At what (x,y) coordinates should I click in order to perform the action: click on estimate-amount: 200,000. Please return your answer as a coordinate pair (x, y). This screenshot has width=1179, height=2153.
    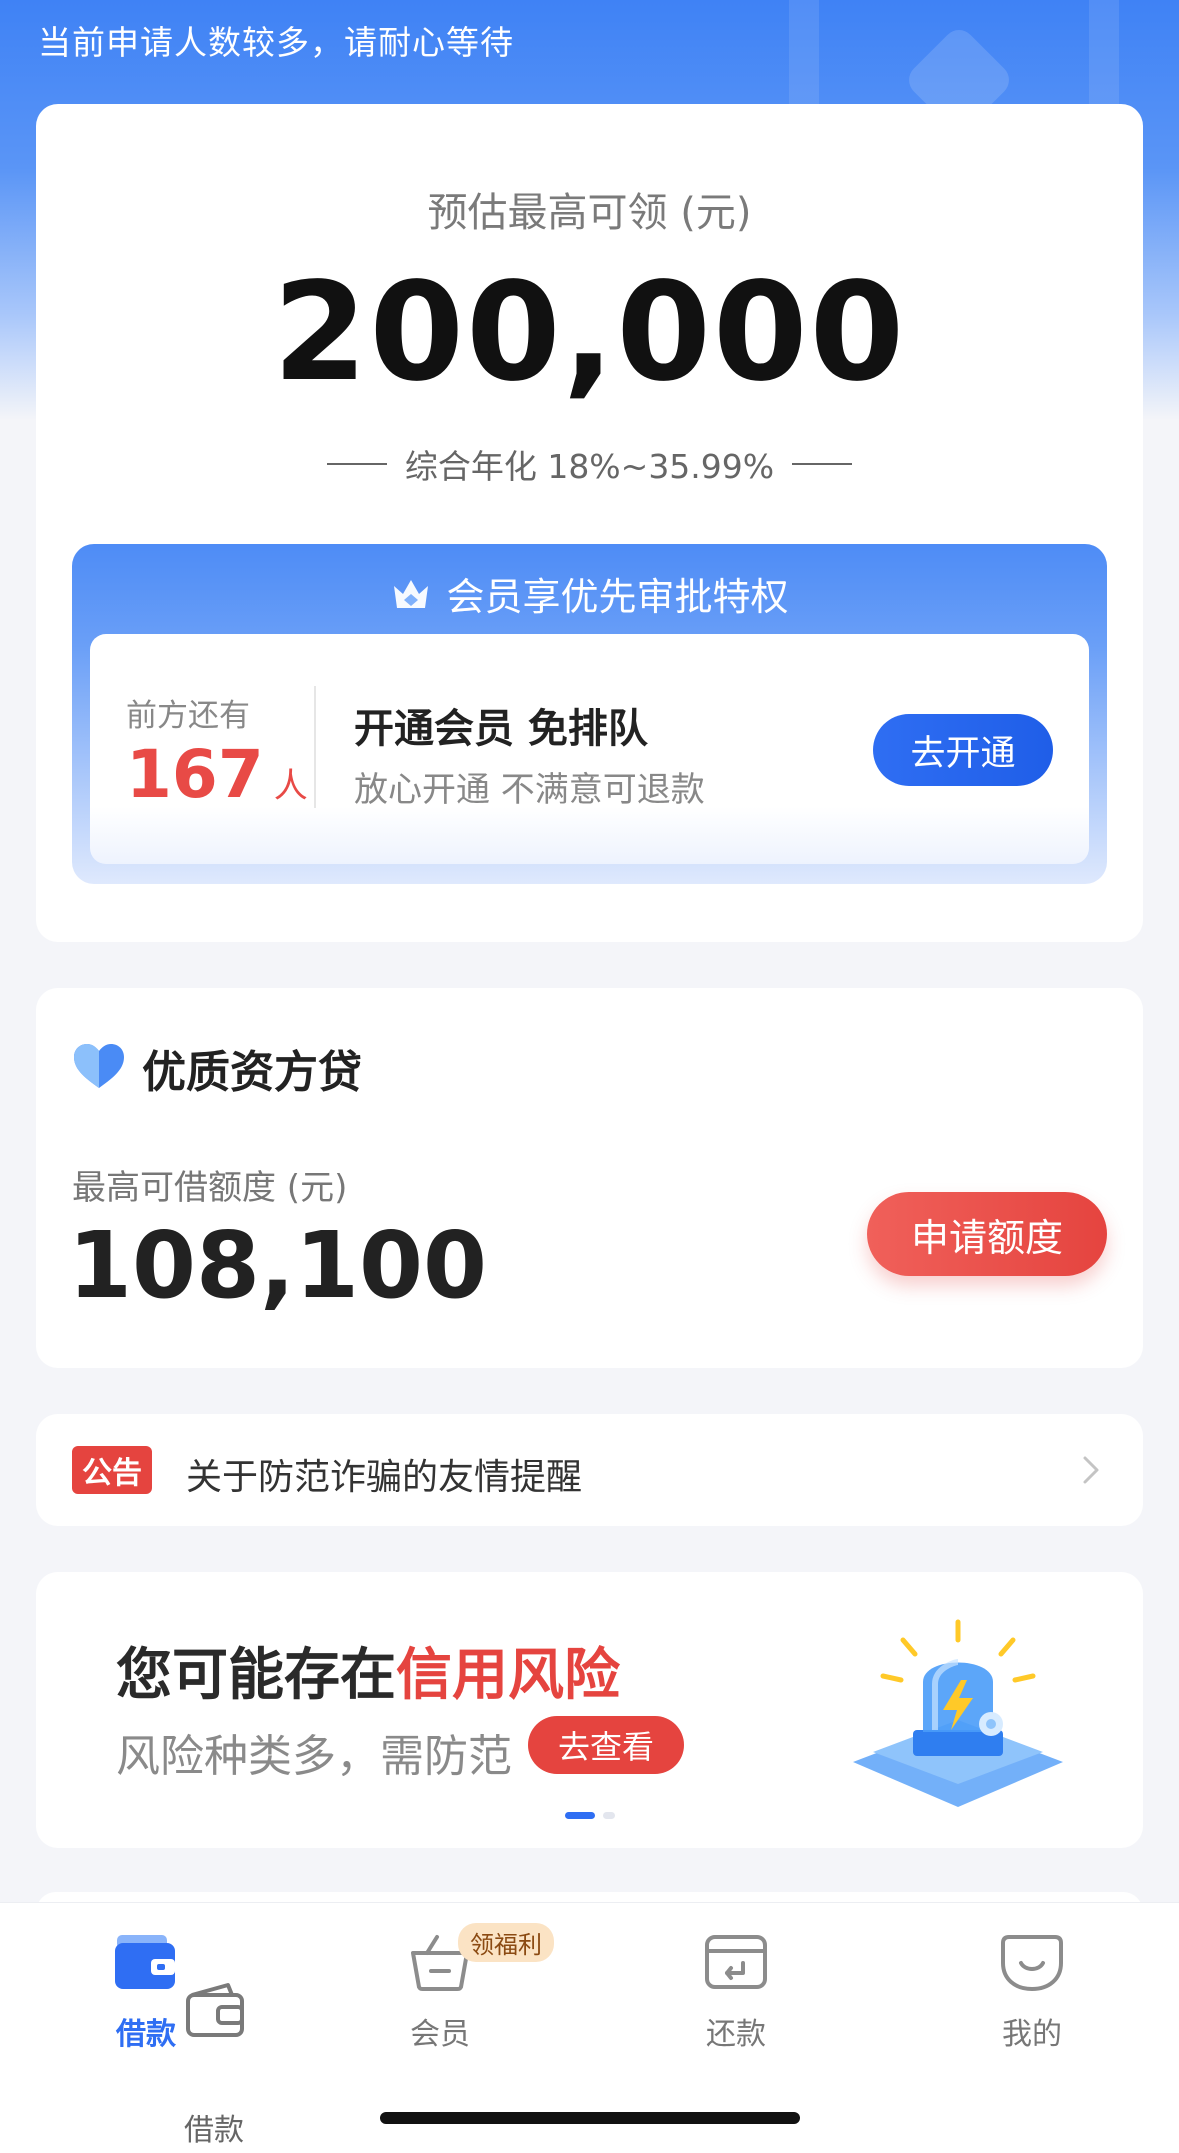
    Looking at the image, I should click on (589, 333).